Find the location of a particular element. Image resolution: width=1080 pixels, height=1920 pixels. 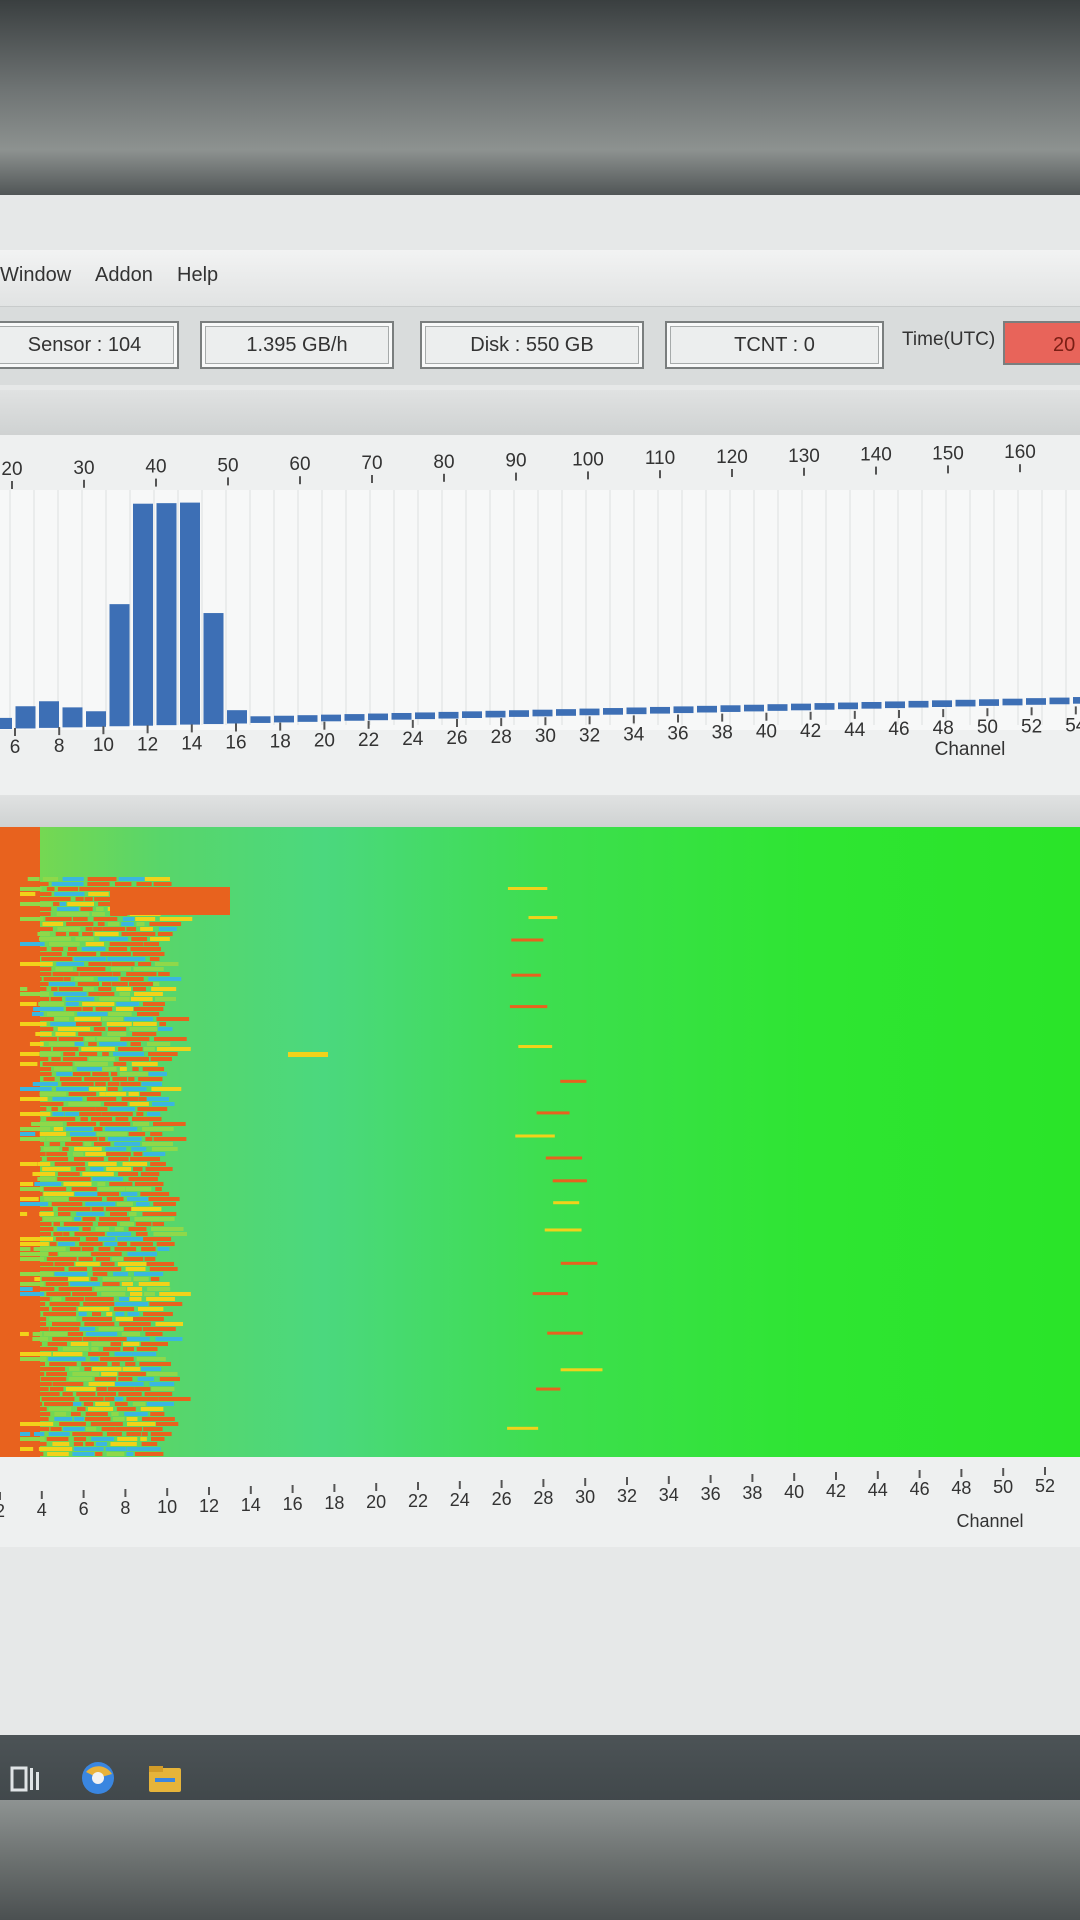

spectrum-bottom-tick-label: 50 is located at coordinates (987, 727).